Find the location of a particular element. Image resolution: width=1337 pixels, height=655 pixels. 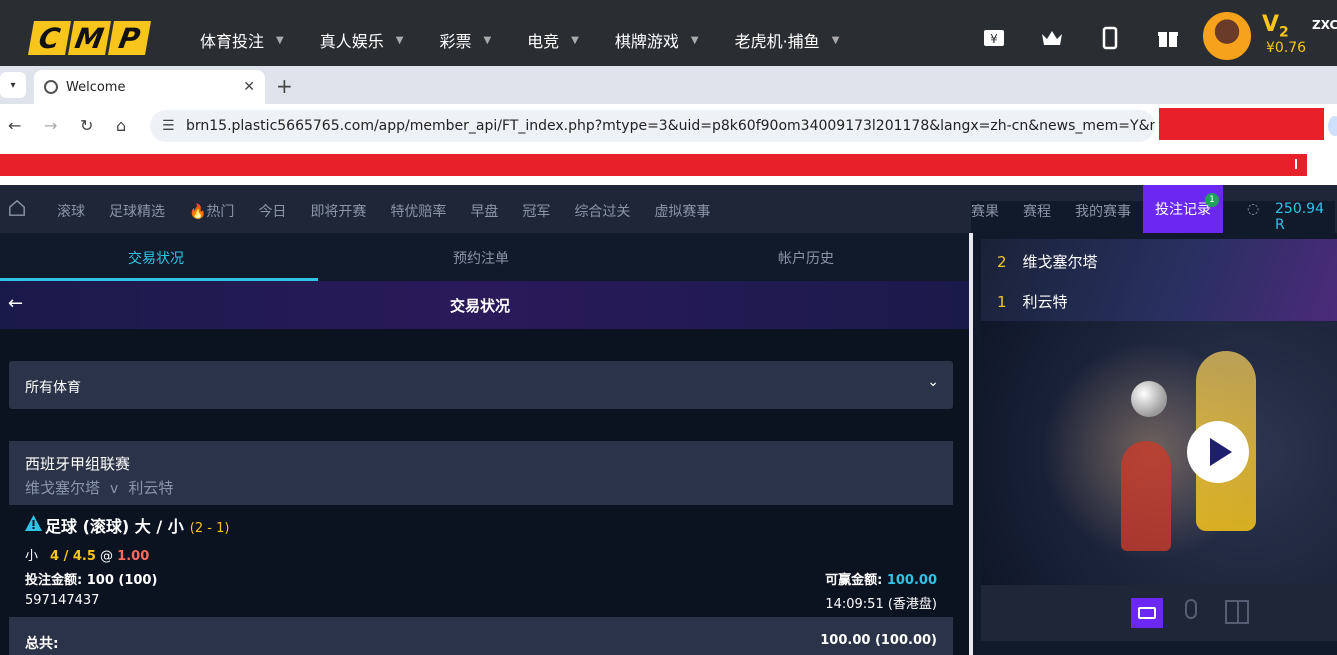

tab-transaction-status: 交易状况 is located at coordinates (156, 258).